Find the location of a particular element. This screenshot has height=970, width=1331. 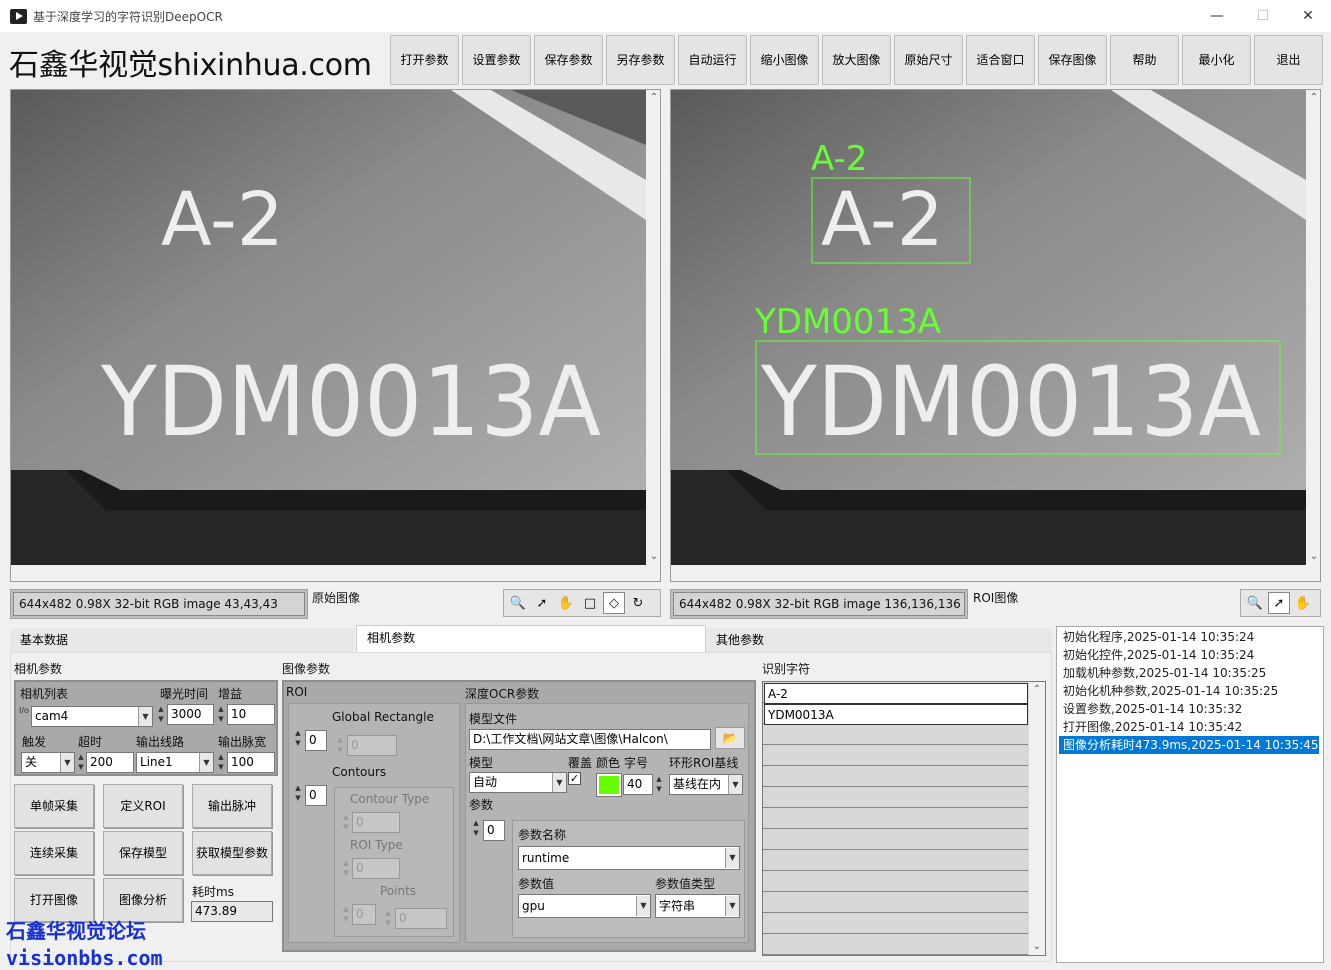

roi-horizontal-scrollbar is located at coordinates (995, 573).